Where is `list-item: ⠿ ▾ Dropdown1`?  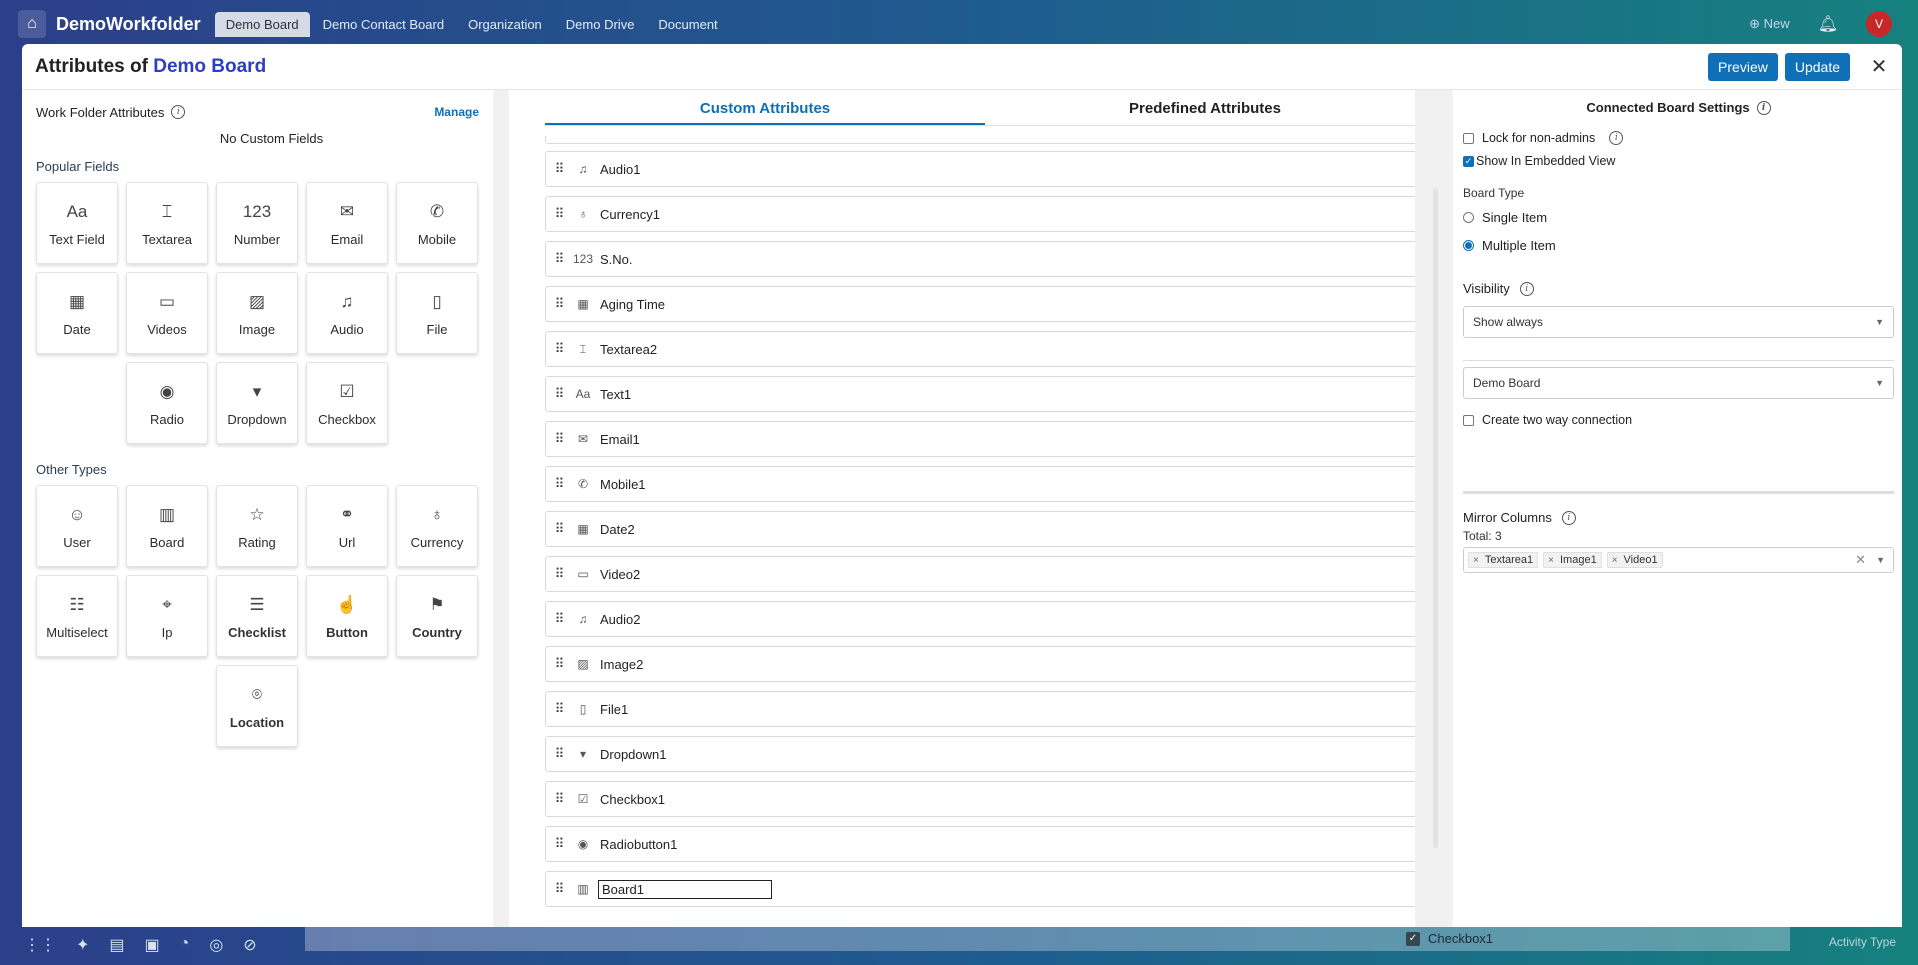
list-item: ⠿ ▾ Dropdown1 is located at coordinates (981, 754).